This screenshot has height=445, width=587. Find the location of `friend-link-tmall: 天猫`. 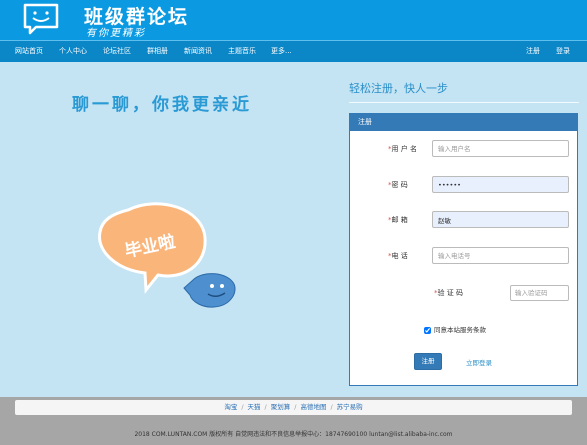

friend-link-tmall: 天猫 is located at coordinates (254, 407).